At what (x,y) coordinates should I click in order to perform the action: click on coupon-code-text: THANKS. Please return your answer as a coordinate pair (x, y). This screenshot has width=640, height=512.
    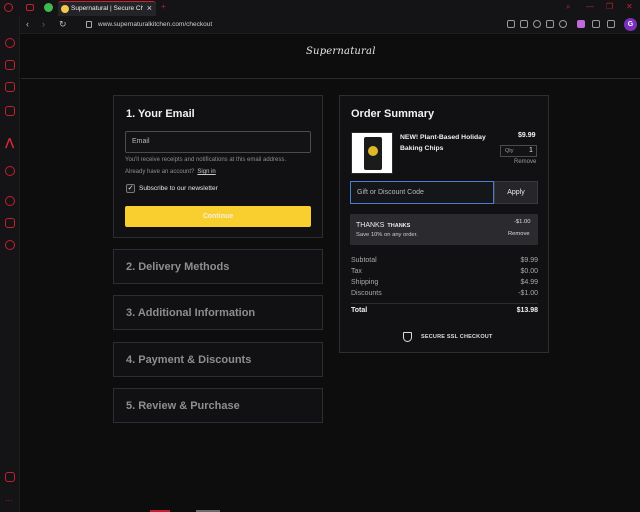
    Looking at the image, I should click on (370, 225).